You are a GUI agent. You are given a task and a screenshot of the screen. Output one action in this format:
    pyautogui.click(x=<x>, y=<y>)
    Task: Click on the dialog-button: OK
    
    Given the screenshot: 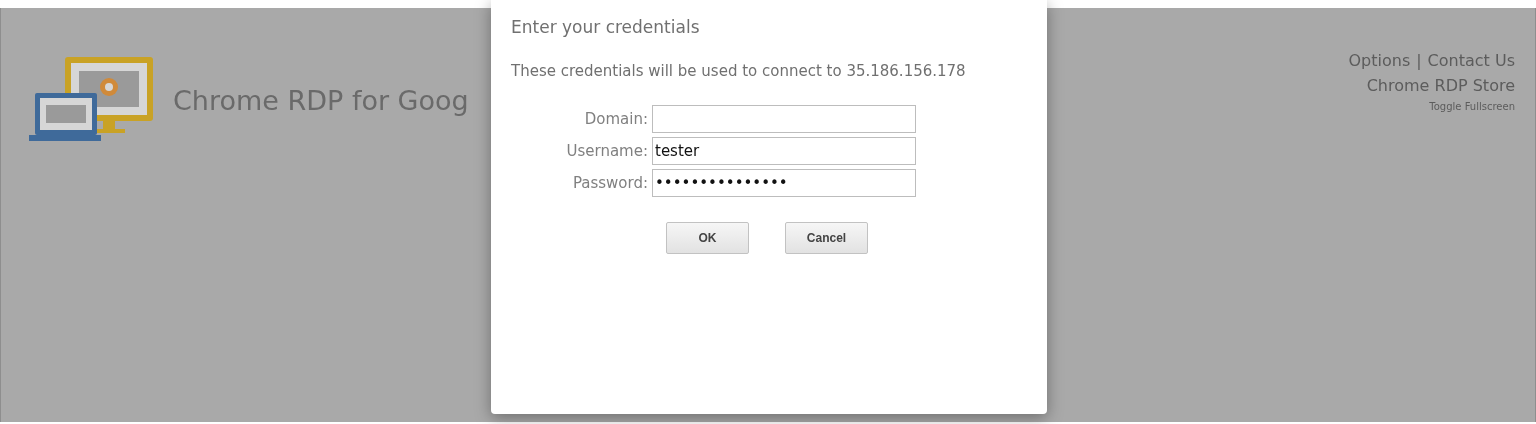 What is the action you would take?
    pyautogui.click(x=707, y=238)
    